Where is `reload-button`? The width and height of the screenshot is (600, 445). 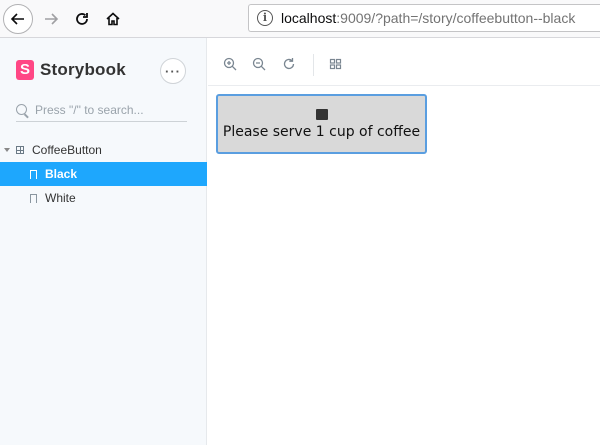
reload-button is located at coordinates (82, 19).